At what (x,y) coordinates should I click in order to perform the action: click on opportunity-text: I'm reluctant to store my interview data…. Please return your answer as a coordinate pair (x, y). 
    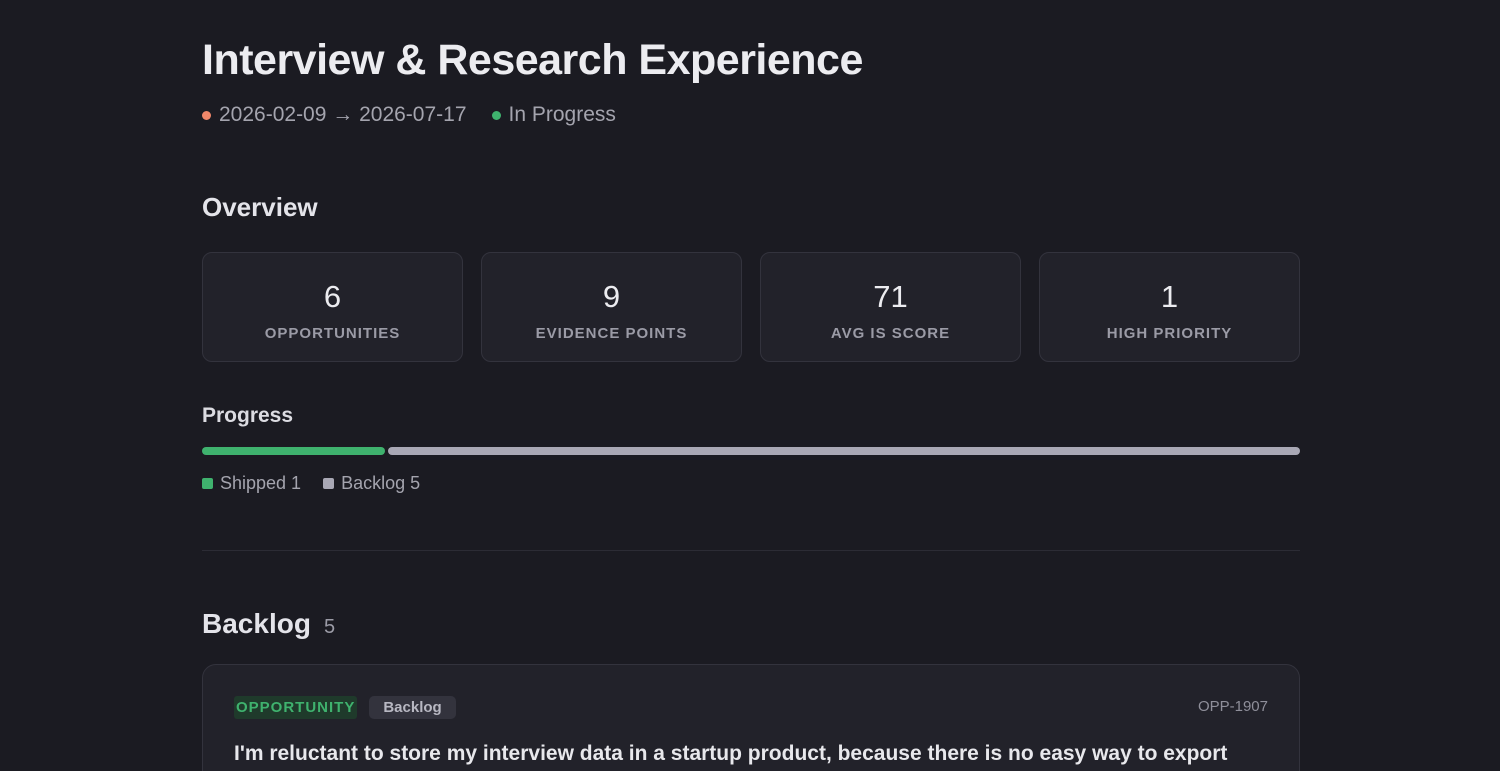
    Looking at the image, I should click on (731, 753).